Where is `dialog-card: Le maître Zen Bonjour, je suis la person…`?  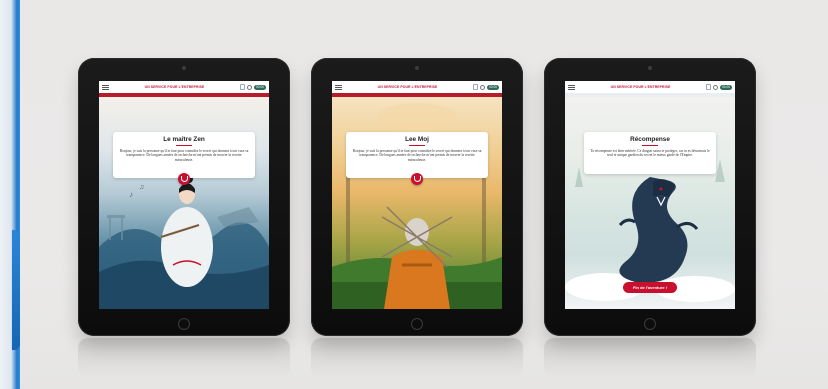
dialog-card: Le maître Zen Bonjour, je suis la person… is located at coordinates (184, 155).